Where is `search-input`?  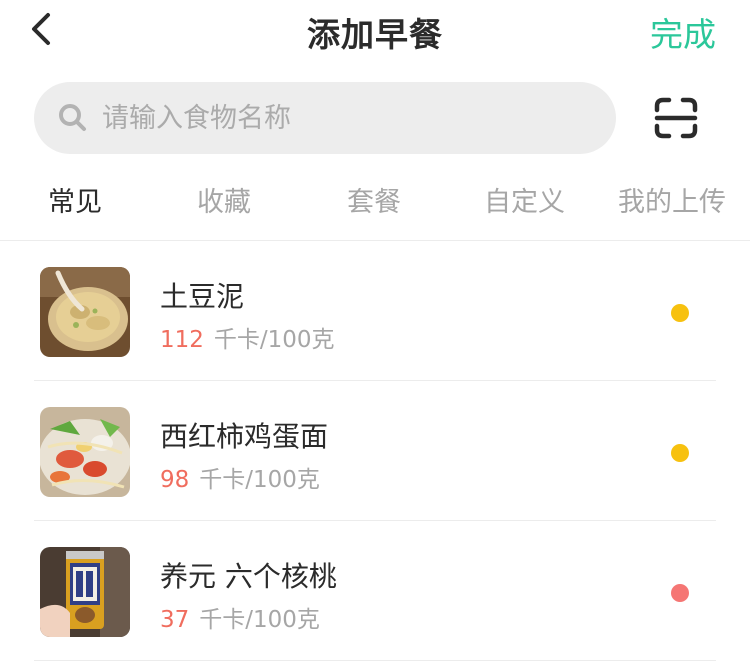 search-input is located at coordinates (342, 118).